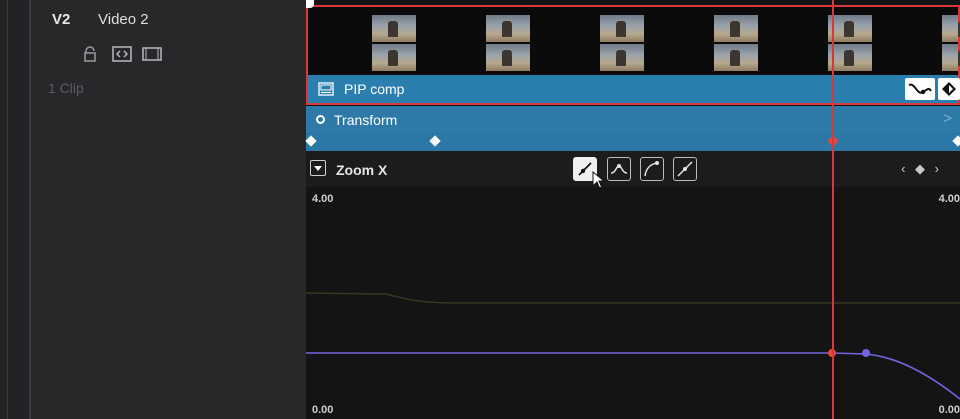  I want to click on track-name: Video 2, so click(123, 19).